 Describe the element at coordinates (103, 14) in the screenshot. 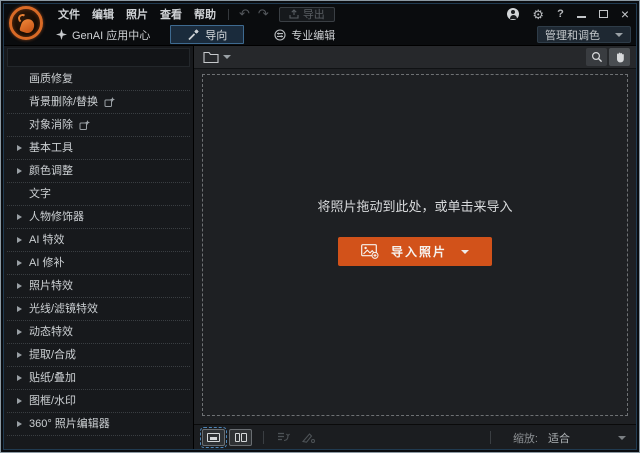

I see `menu-item: 编辑` at that location.